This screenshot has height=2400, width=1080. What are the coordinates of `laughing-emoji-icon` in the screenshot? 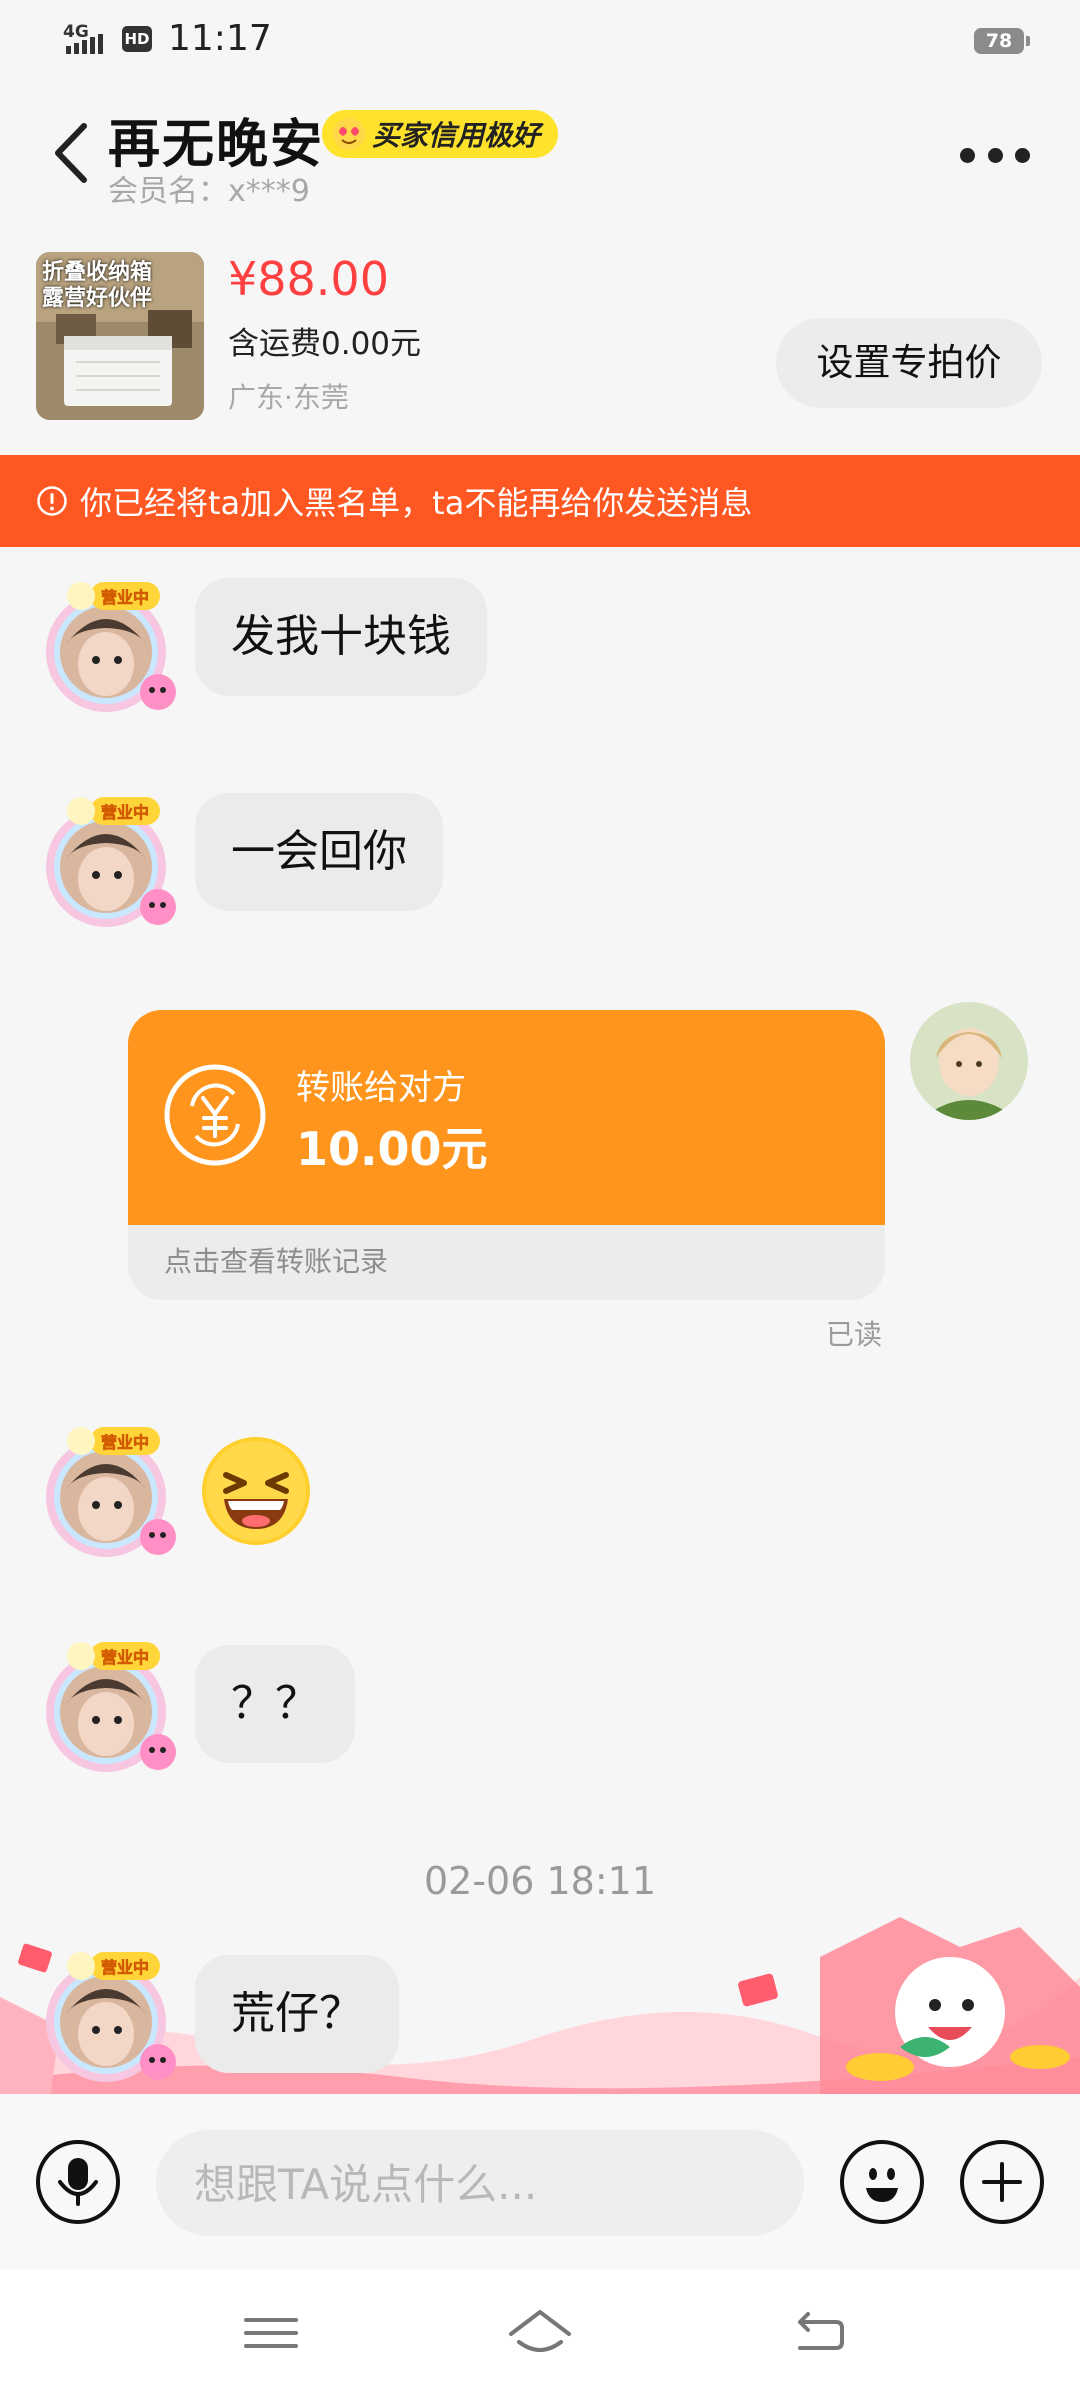 It's located at (256, 1491).